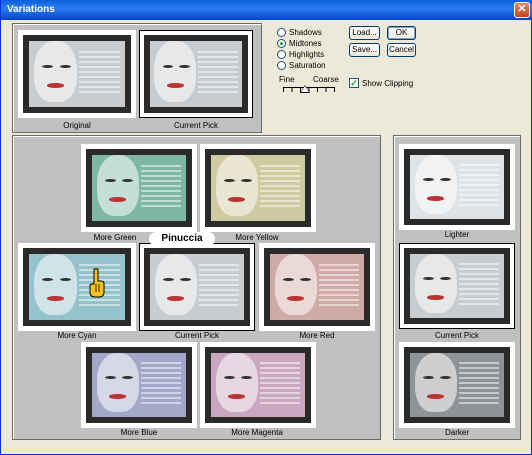 This screenshot has width=532, height=455. Describe the element at coordinates (77, 125) in the screenshot. I see `original-label: Original` at that location.